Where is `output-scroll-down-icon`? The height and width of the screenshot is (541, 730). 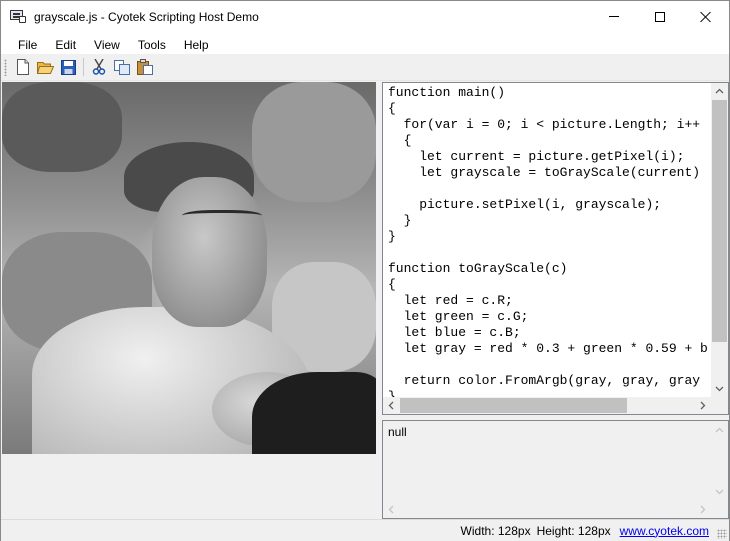
output-scroll-down-icon is located at coordinates (719, 491).